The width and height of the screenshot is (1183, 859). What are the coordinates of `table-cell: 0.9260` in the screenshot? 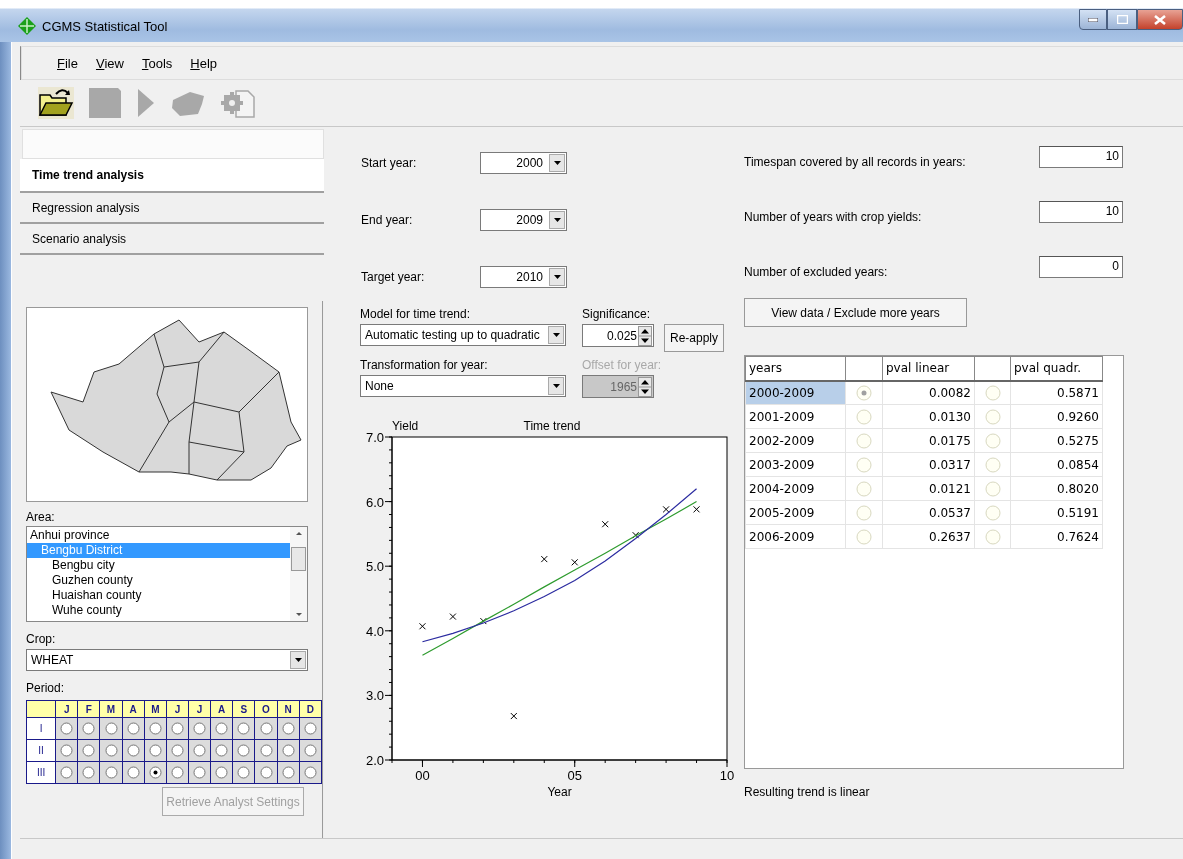 It's located at (1056, 416).